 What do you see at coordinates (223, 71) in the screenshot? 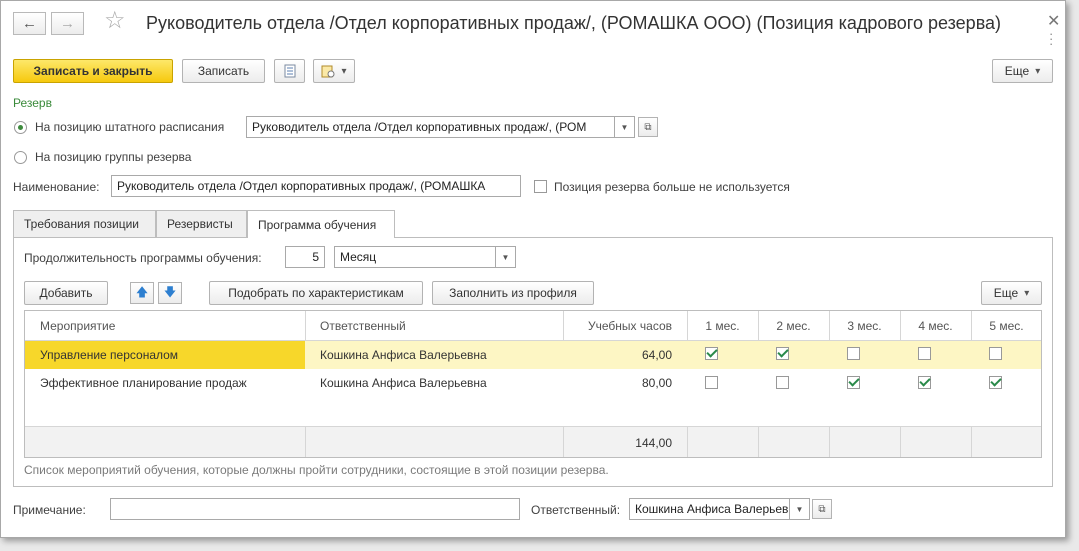
I see `save-button: Записать` at bounding box center [223, 71].